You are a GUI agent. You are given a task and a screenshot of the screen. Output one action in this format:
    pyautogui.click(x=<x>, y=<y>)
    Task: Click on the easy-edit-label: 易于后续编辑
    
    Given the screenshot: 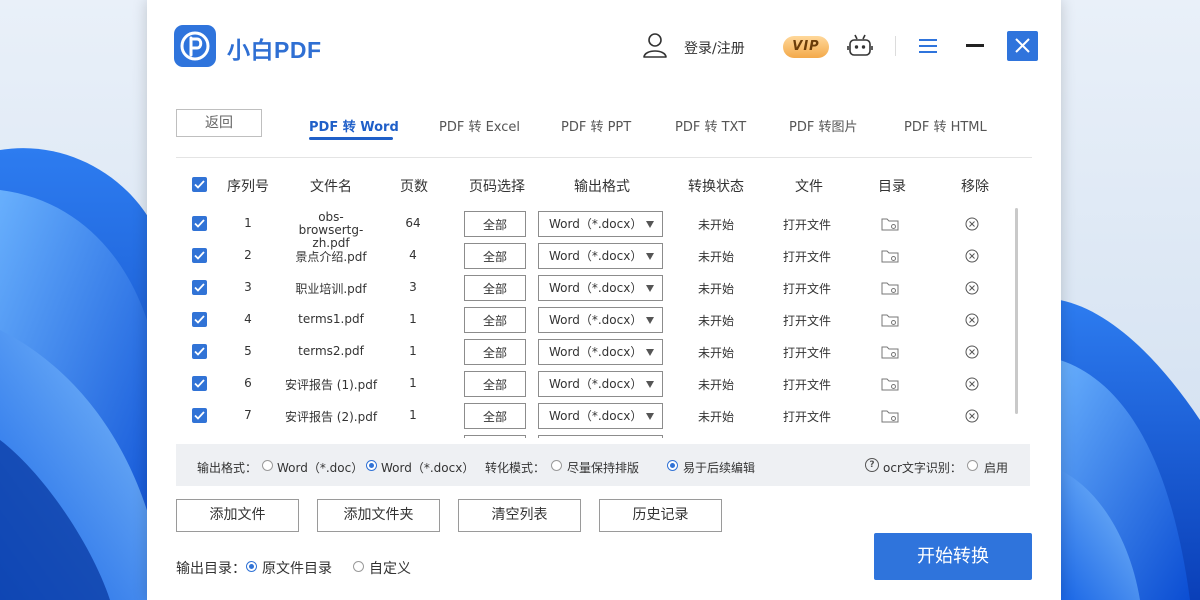 What is the action you would take?
    pyautogui.click(x=719, y=467)
    